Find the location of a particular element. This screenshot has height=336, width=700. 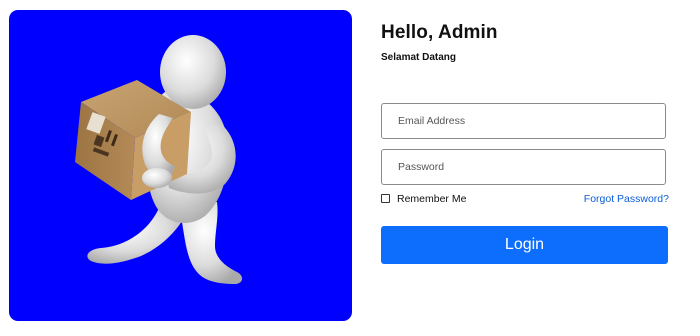

remember-me-checkbox is located at coordinates (385, 198).